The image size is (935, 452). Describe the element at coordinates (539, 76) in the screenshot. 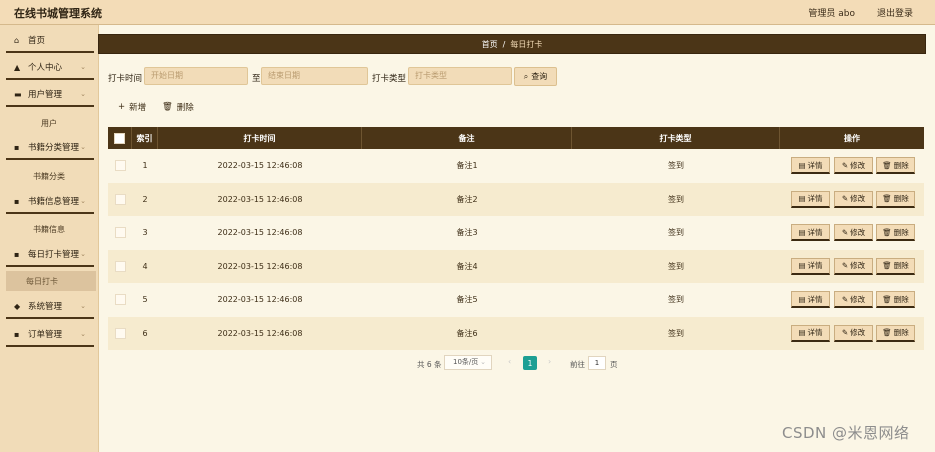

I see `search-button-label: 查询` at that location.